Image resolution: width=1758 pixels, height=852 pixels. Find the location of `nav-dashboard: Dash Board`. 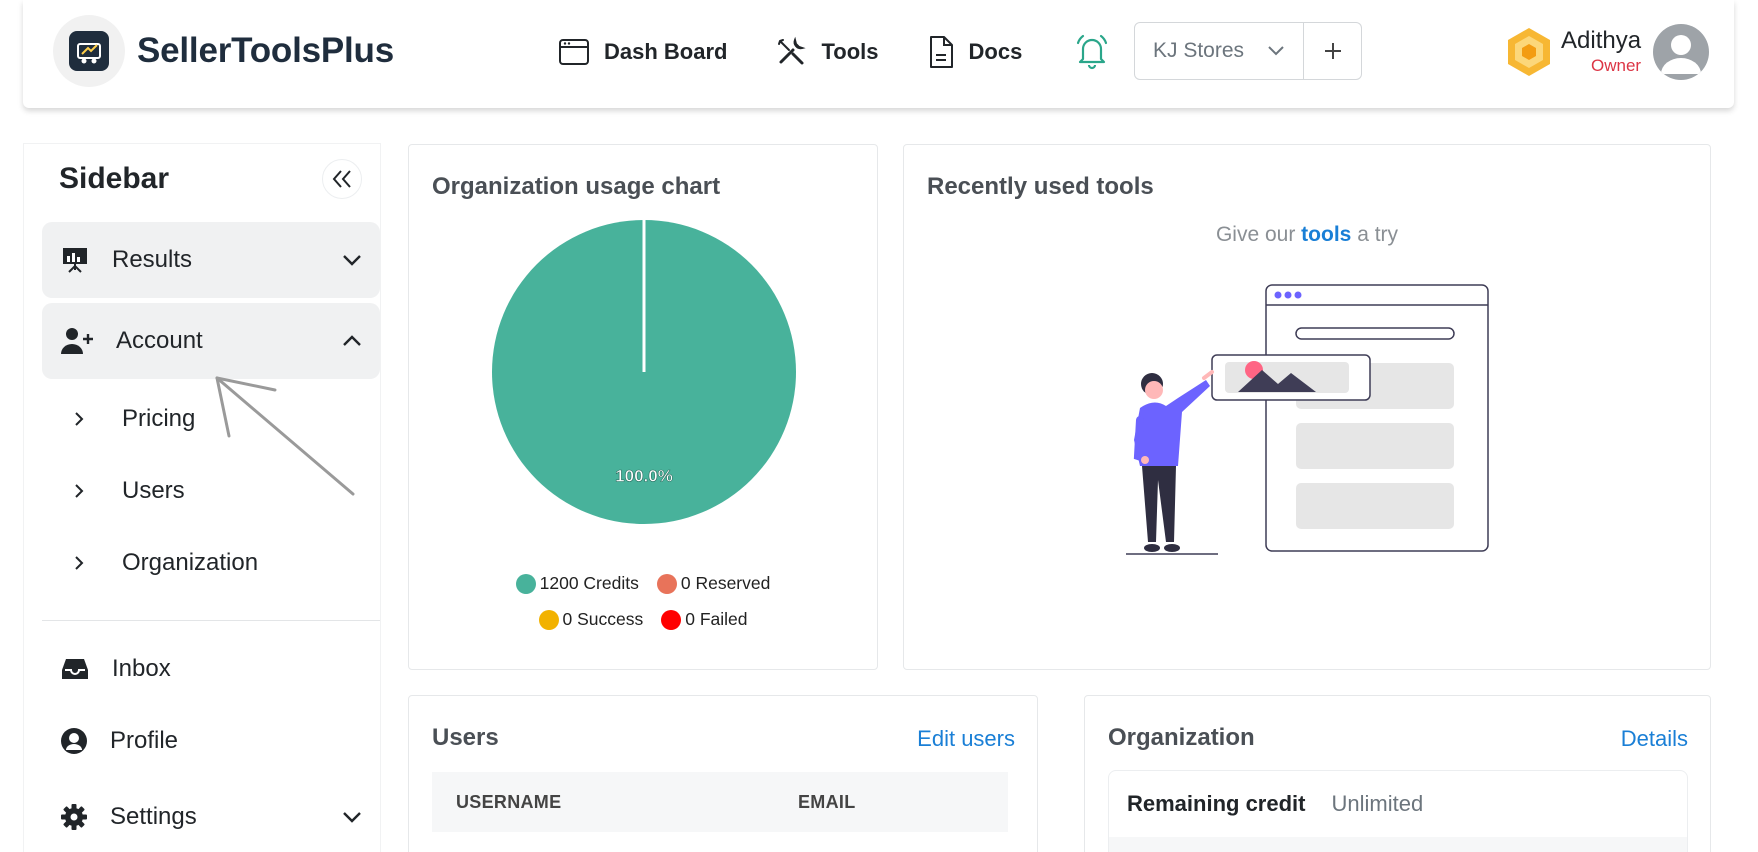

nav-dashboard: Dash Board is located at coordinates (642, 52).